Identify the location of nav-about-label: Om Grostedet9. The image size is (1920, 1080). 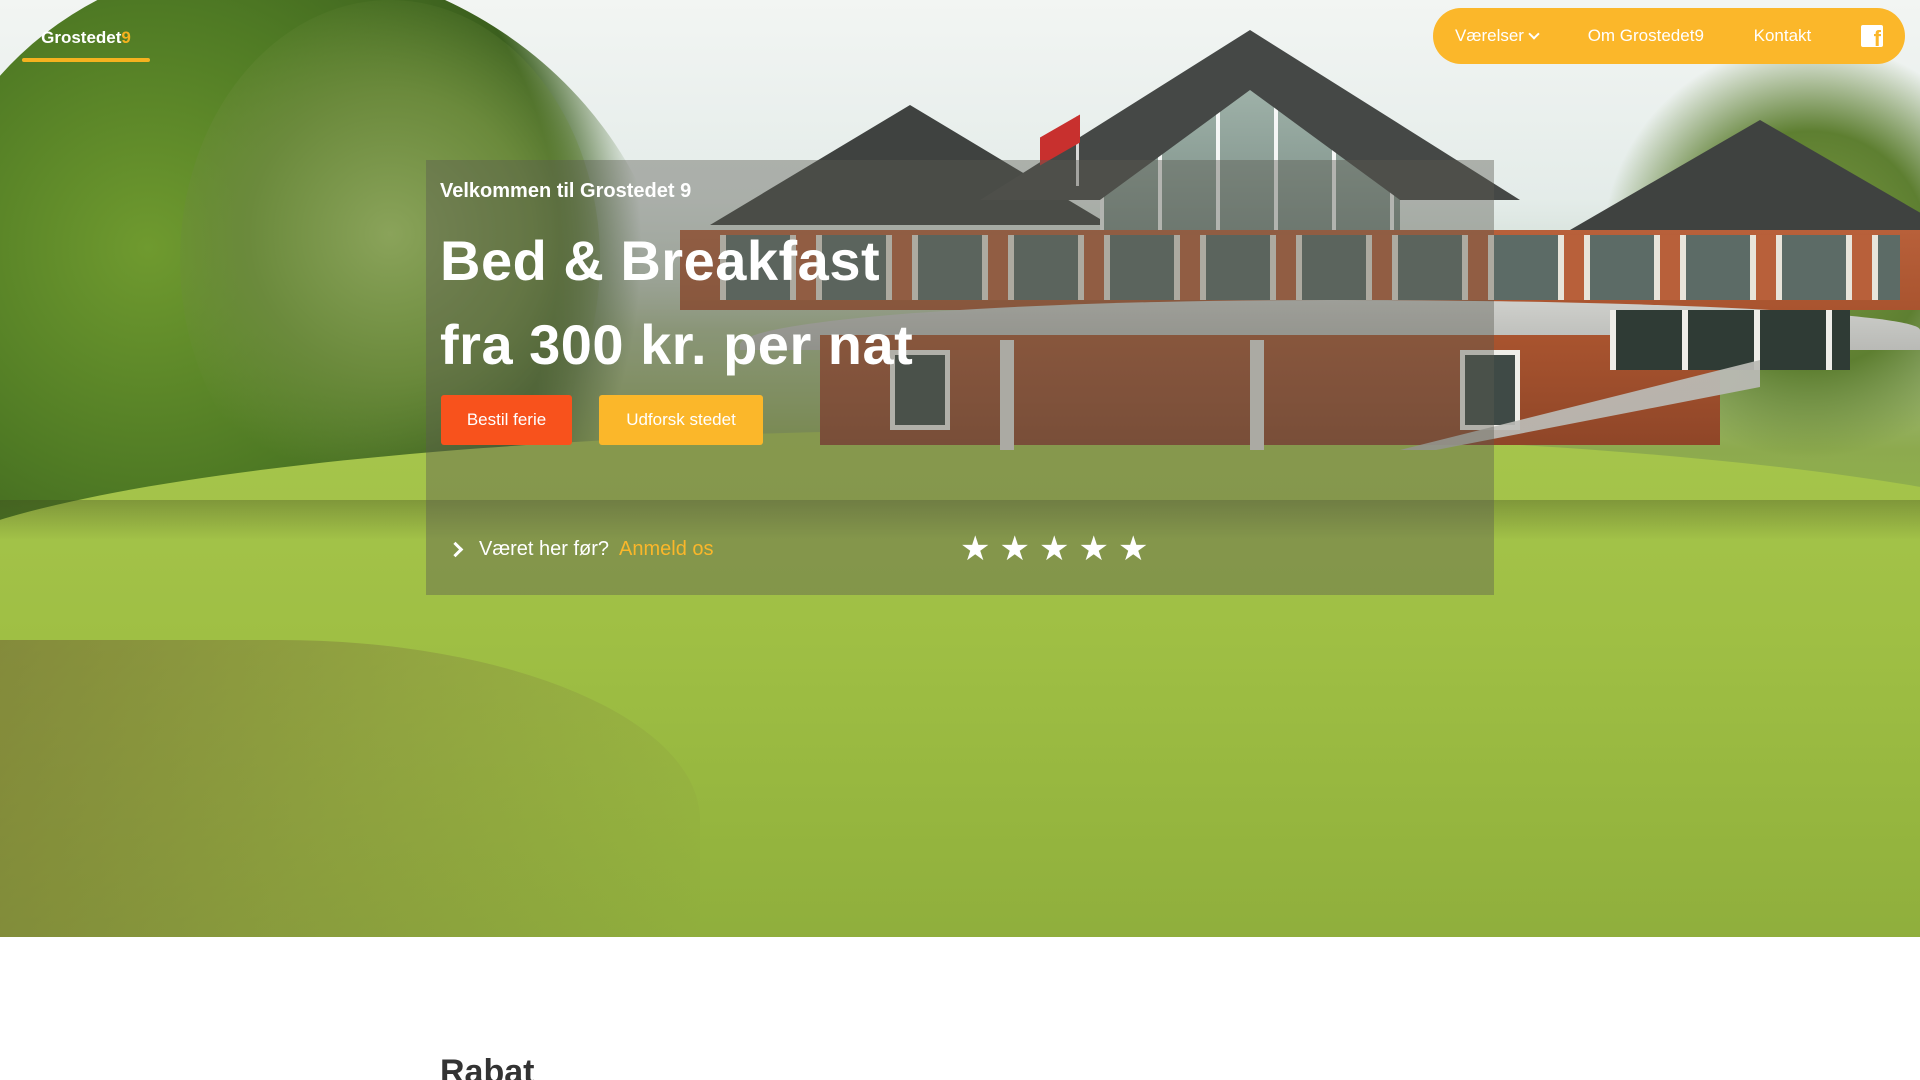
(1645, 35).